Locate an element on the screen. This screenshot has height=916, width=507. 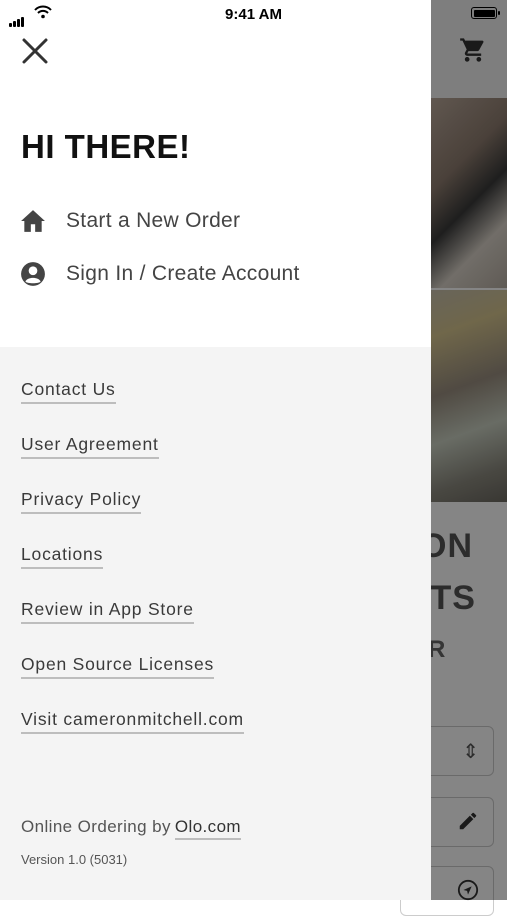
status-time: 9:41 AM is located at coordinates (253, 14).